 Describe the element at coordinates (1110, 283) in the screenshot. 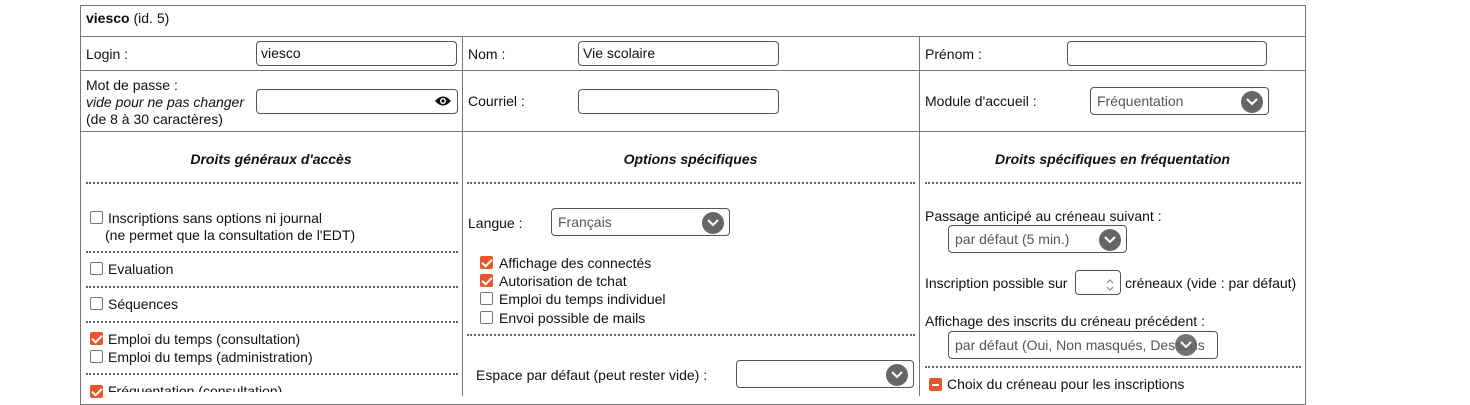

I see `spinner-icon` at that location.